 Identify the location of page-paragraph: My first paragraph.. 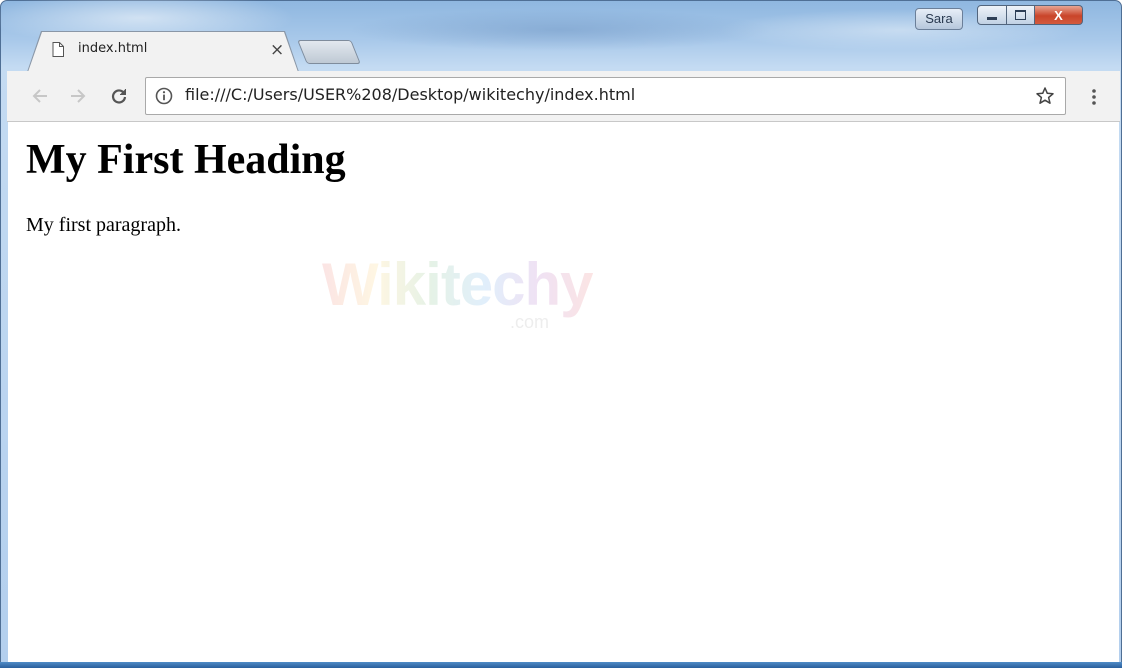
(103, 225).